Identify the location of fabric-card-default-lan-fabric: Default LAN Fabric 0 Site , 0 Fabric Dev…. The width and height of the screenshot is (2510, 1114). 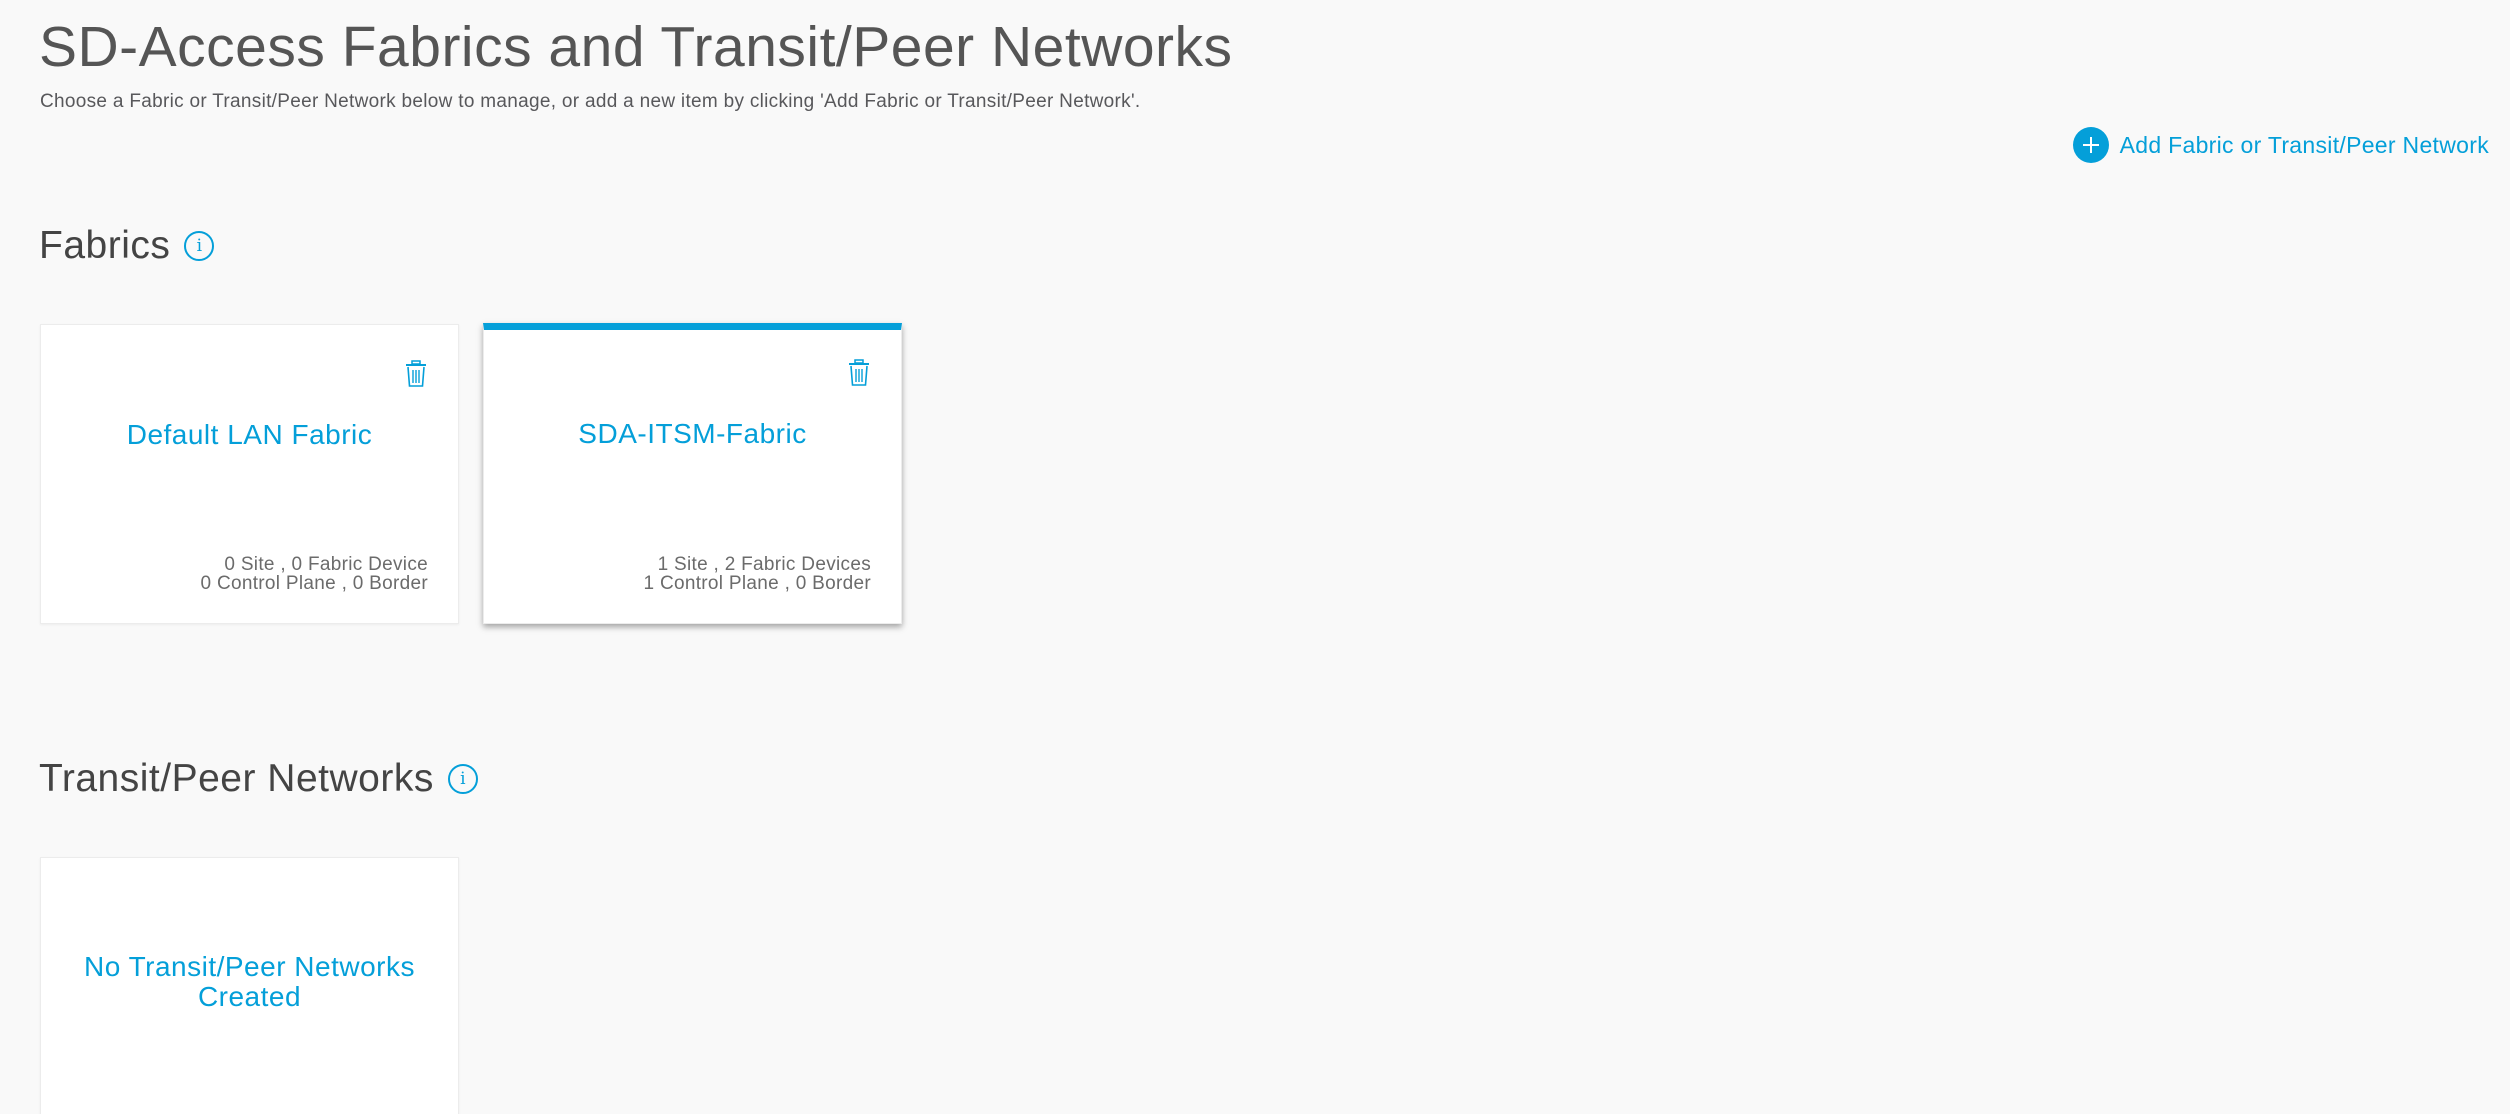
(249, 474).